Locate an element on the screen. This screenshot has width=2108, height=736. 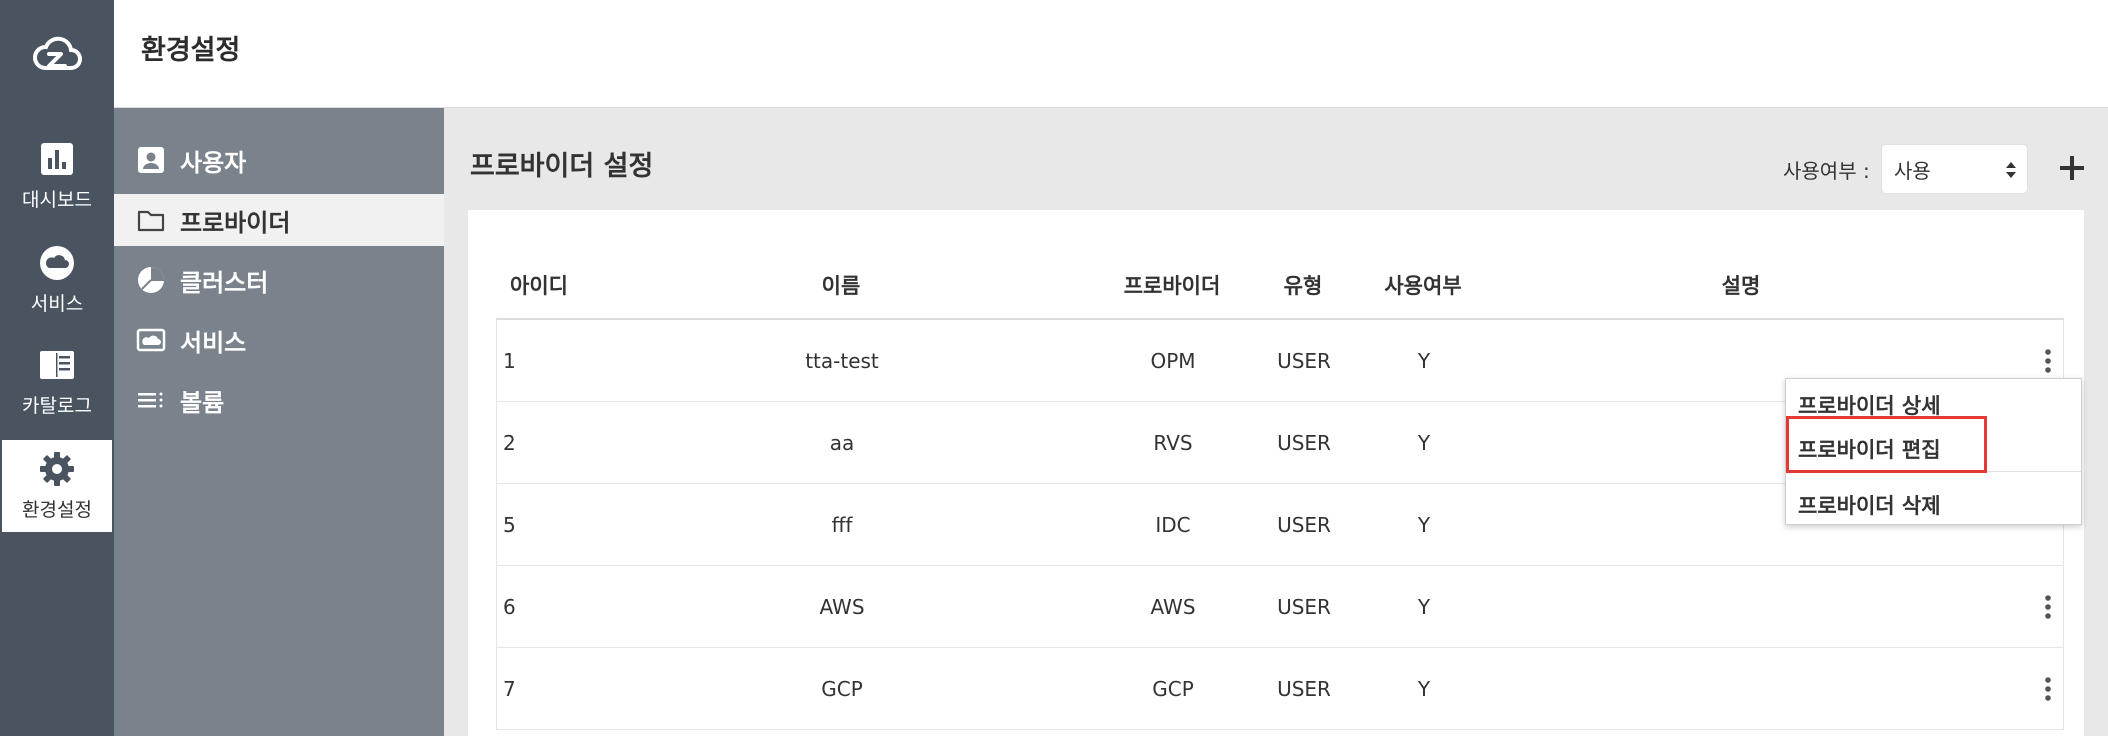
table-row: 6 AWS AWS USER Y is located at coordinates (1280, 607).